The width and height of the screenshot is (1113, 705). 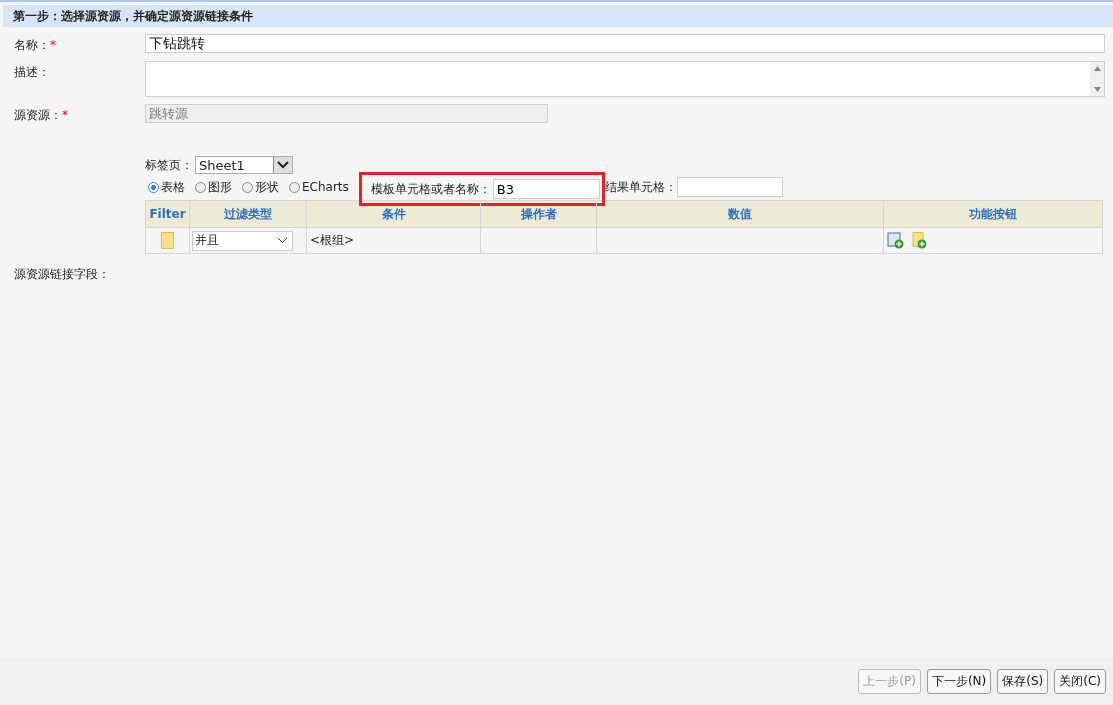 What do you see at coordinates (920, 240) in the screenshot?
I see `add-group-icon` at bounding box center [920, 240].